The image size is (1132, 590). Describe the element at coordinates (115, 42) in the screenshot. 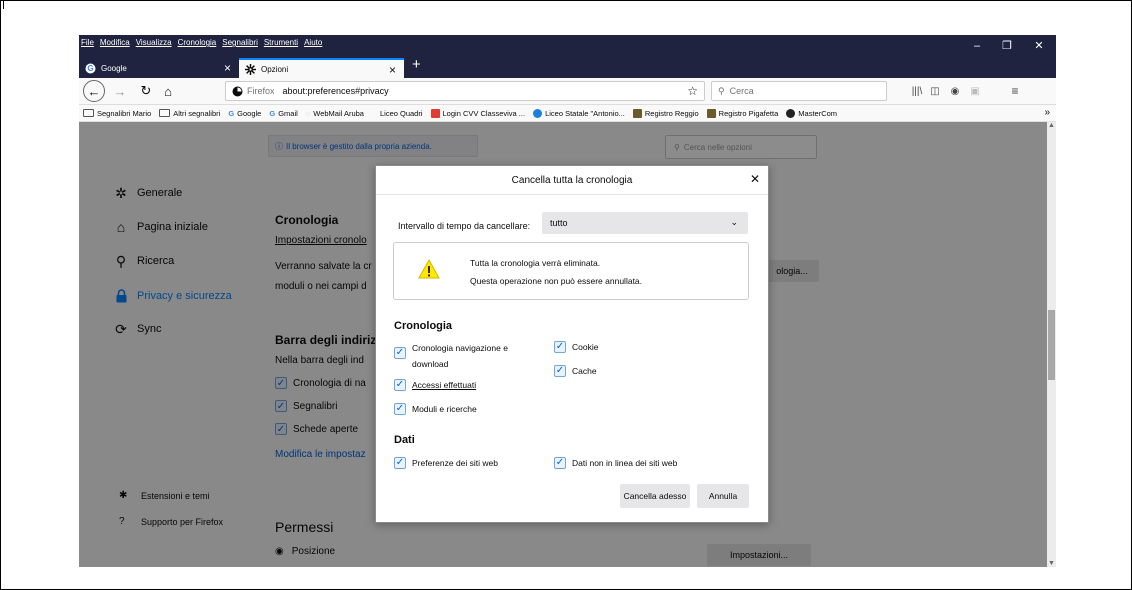

I see `menu-modifica: Modifica` at that location.